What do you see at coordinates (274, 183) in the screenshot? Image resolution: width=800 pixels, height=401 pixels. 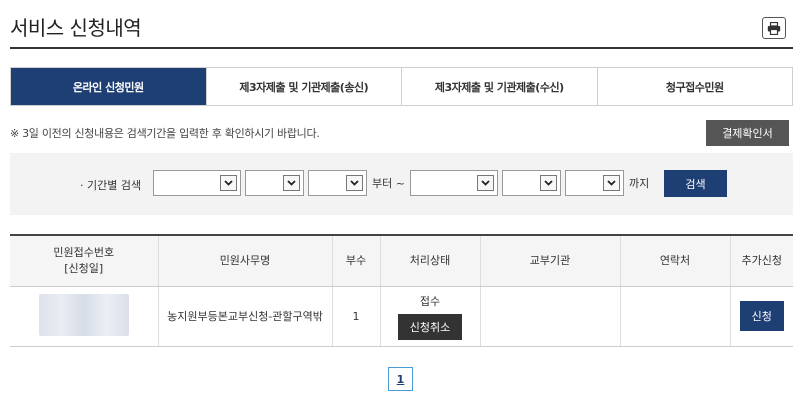 I see `from-month-select` at bounding box center [274, 183].